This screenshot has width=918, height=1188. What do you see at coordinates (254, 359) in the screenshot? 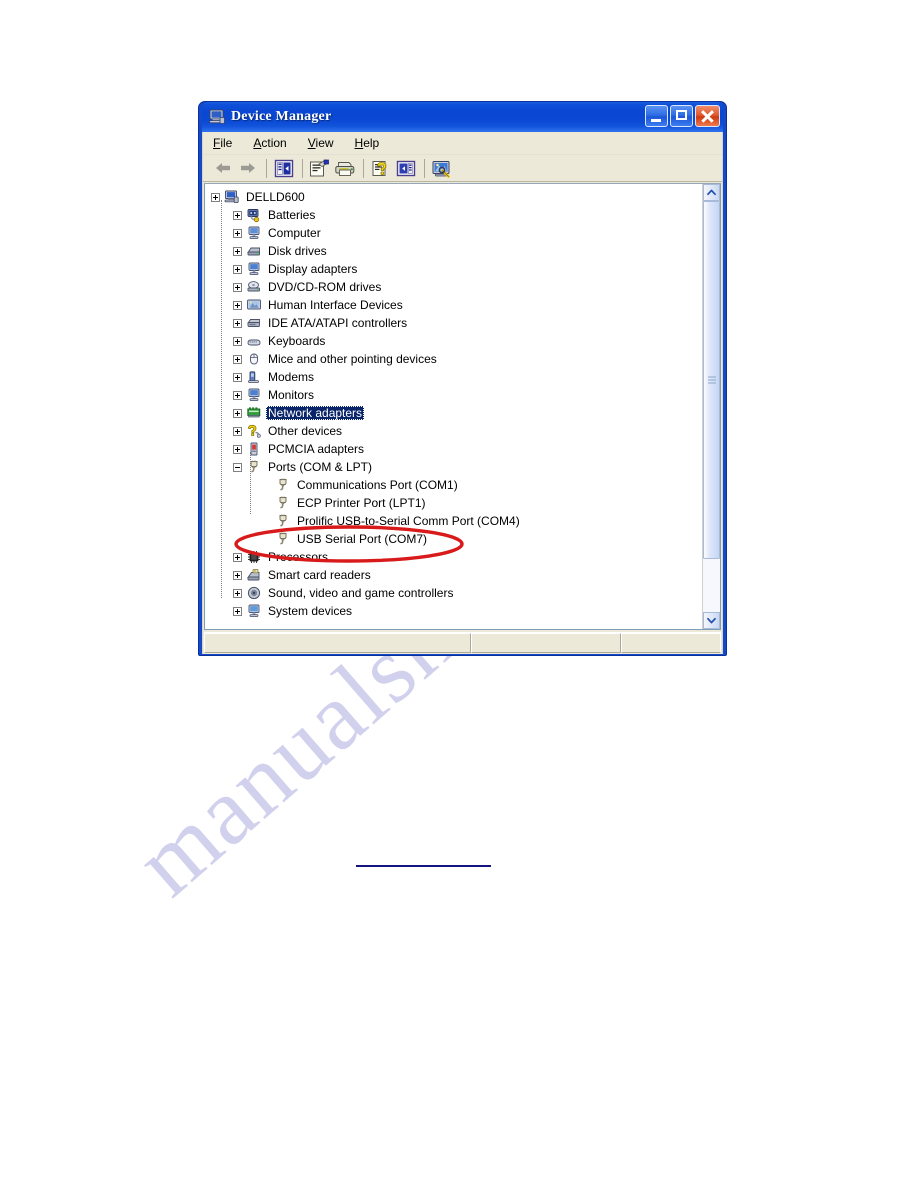
I see `mouse-icon` at bounding box center [254, 359].